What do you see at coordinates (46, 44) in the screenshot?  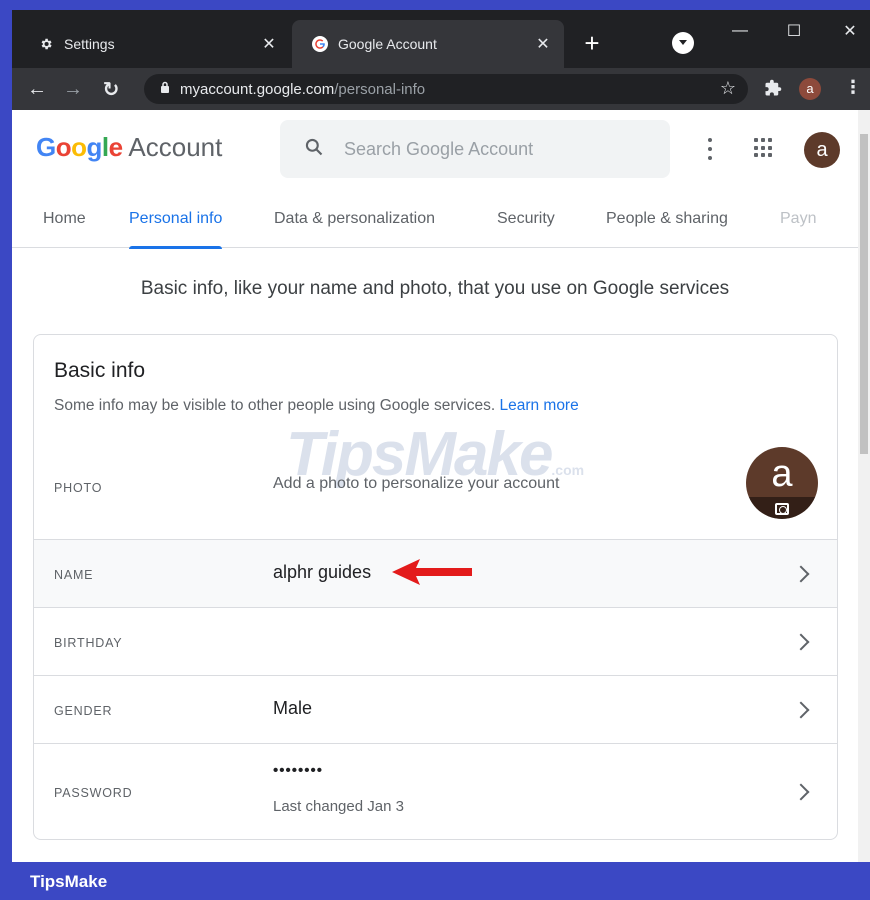 I see `gear-icon` at bounding box center [46, 44].